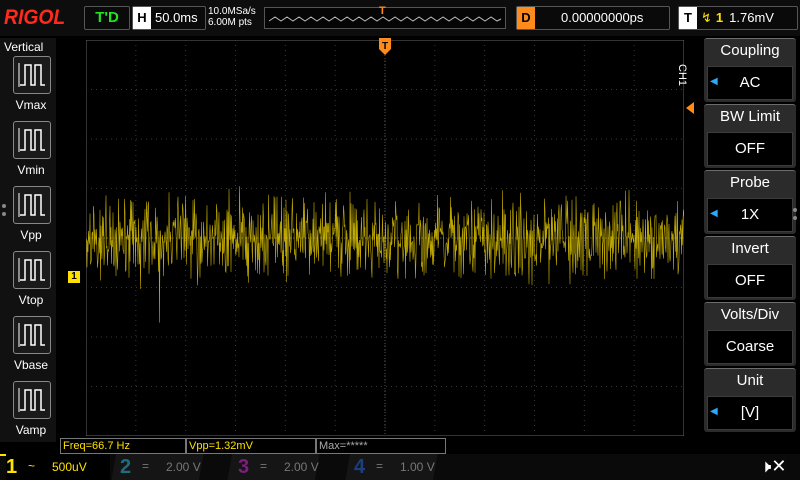 This screenshot has width=800, height=480. I want to click on channel-number: 3, so click(244, 467).